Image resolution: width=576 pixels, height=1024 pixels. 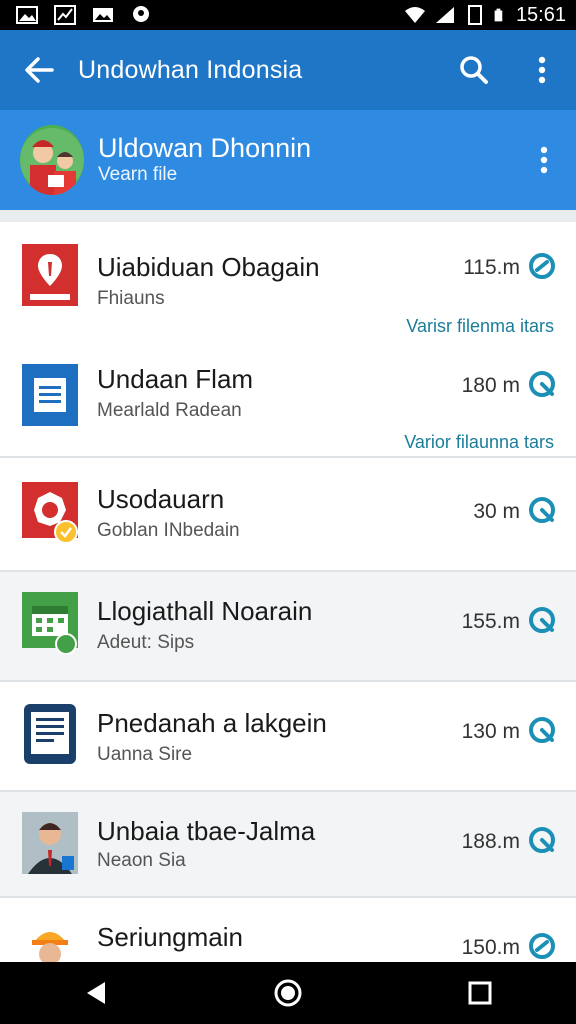 I want to click on item-distance: 30 m, so click(x=496, y=511).